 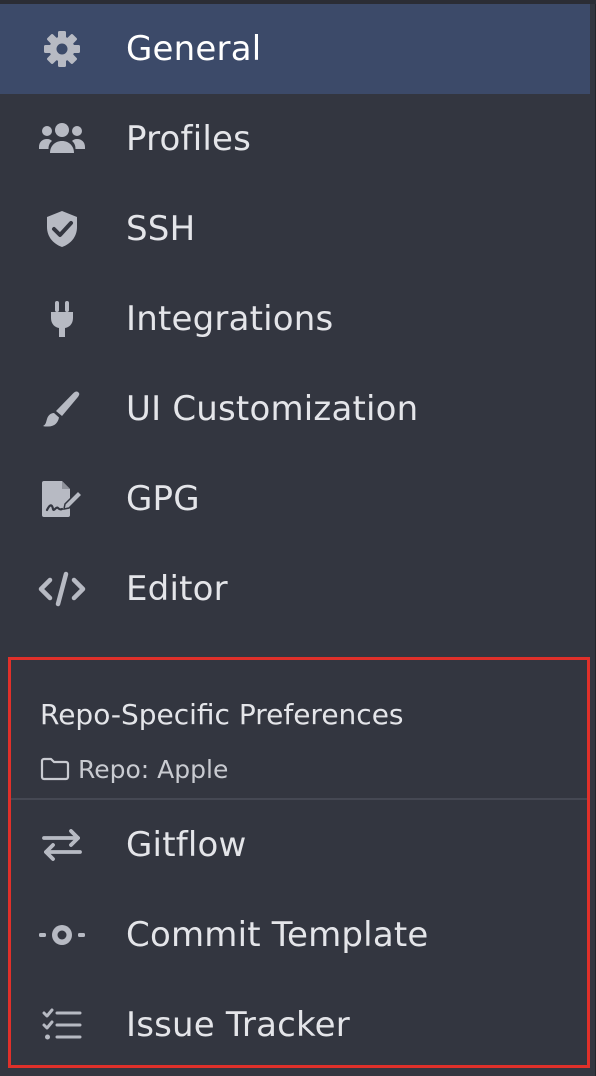 What do you see at coordinates (62, 1025) in the screenshot?
I see `checklist-icon` at bounding box center [62, 1025].